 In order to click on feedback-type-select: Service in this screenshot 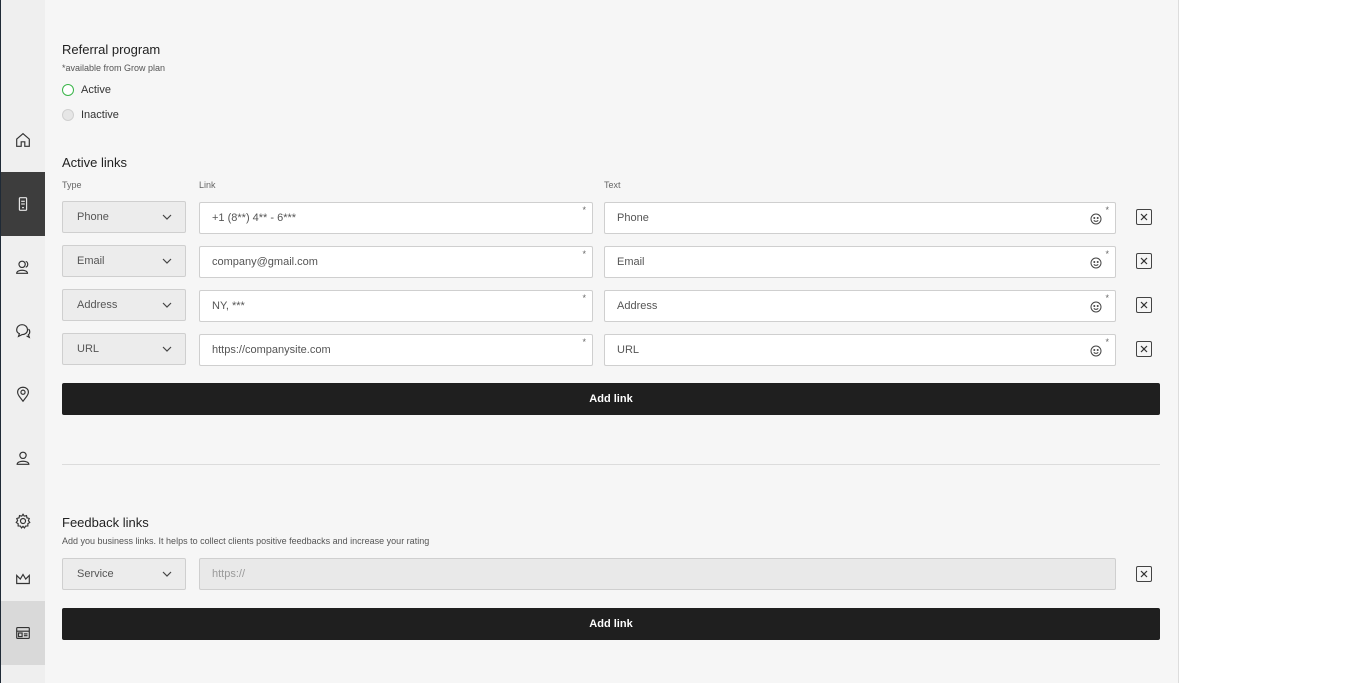, I will do `click(124, 574)`.